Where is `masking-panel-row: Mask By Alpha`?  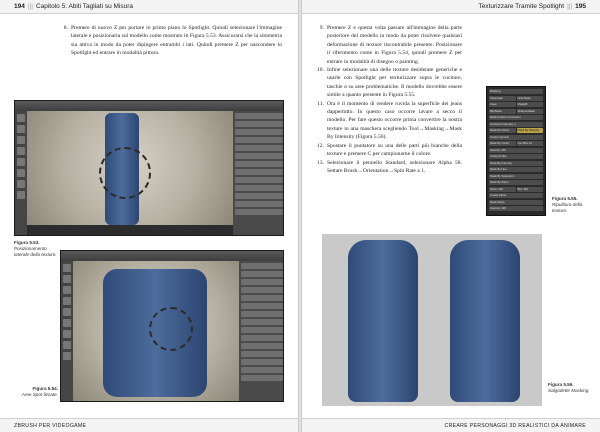
masking-panel-row: Mask By Alpha is located at coordinates (516, 182).